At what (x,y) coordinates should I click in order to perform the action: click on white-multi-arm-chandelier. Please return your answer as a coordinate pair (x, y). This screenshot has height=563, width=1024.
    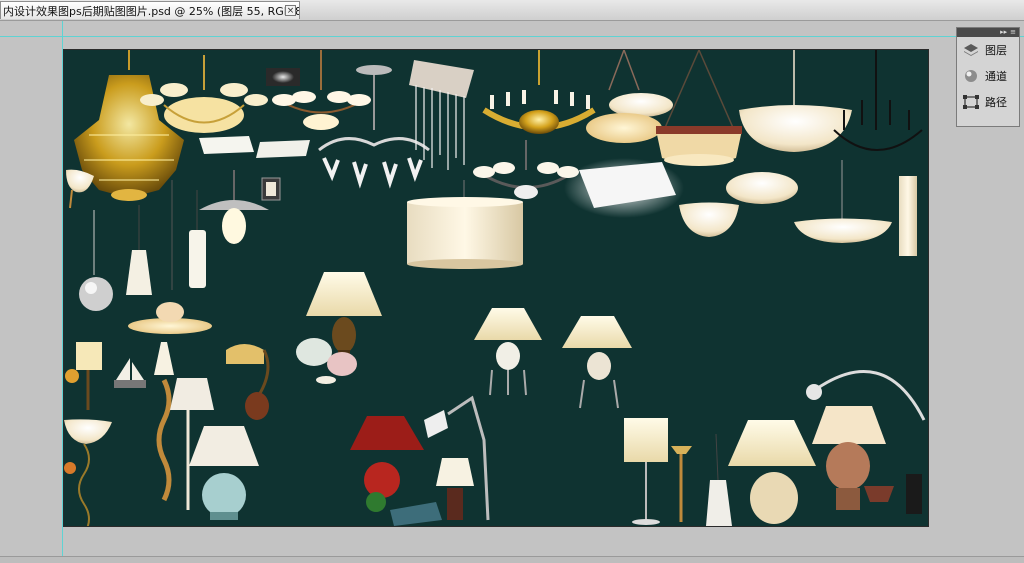
    Looking at the image, I should click on (321, 90).